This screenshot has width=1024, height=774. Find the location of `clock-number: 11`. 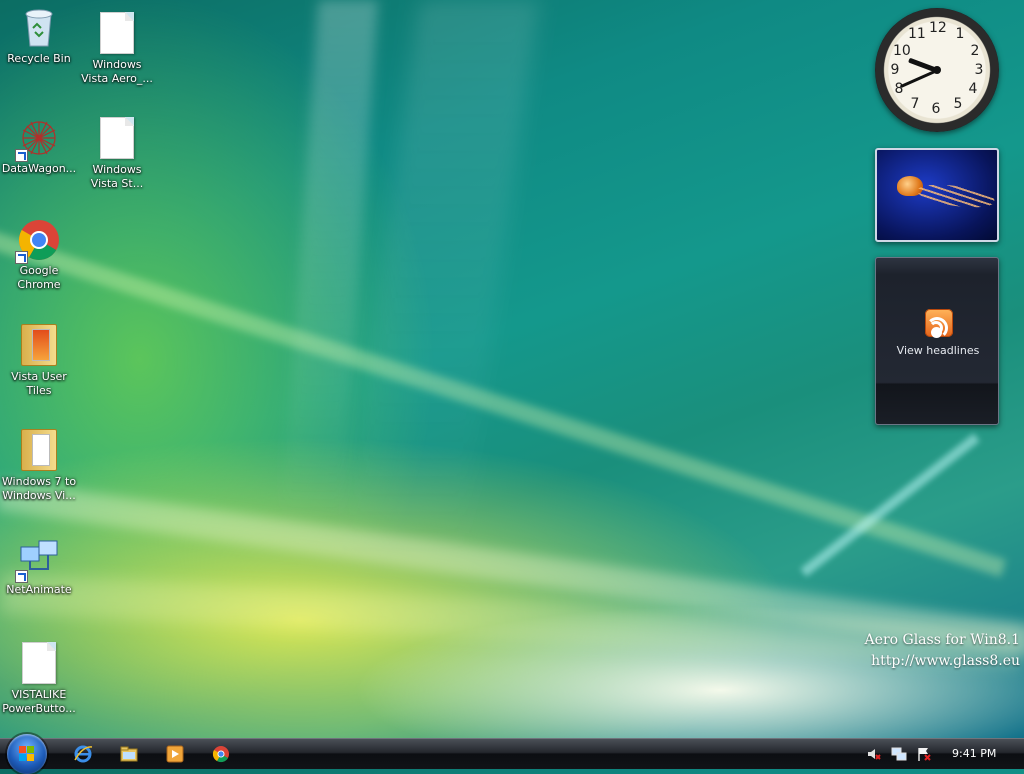

clock-number: 11 is located at coordinates (917, 34).